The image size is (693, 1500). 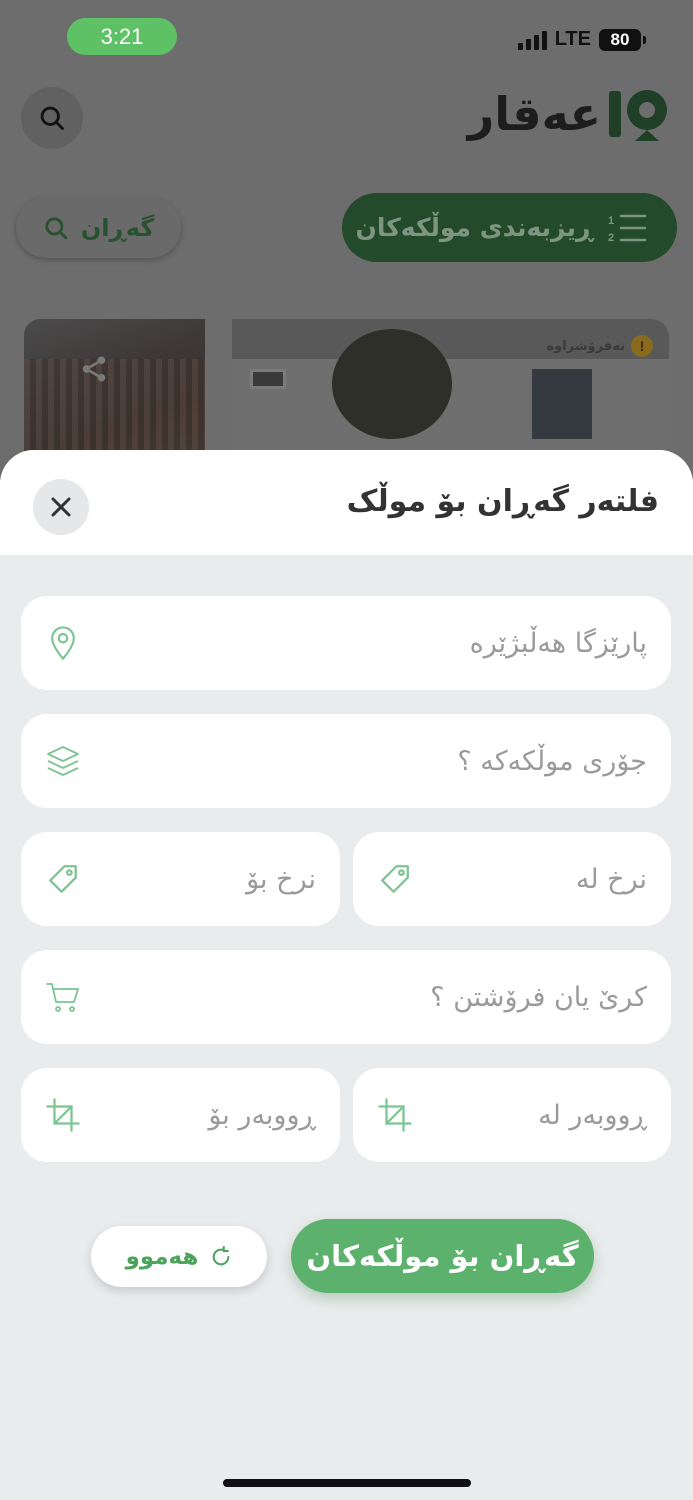 I want to click on reset-all-button: هەموو, so click(x=179, y=1256).